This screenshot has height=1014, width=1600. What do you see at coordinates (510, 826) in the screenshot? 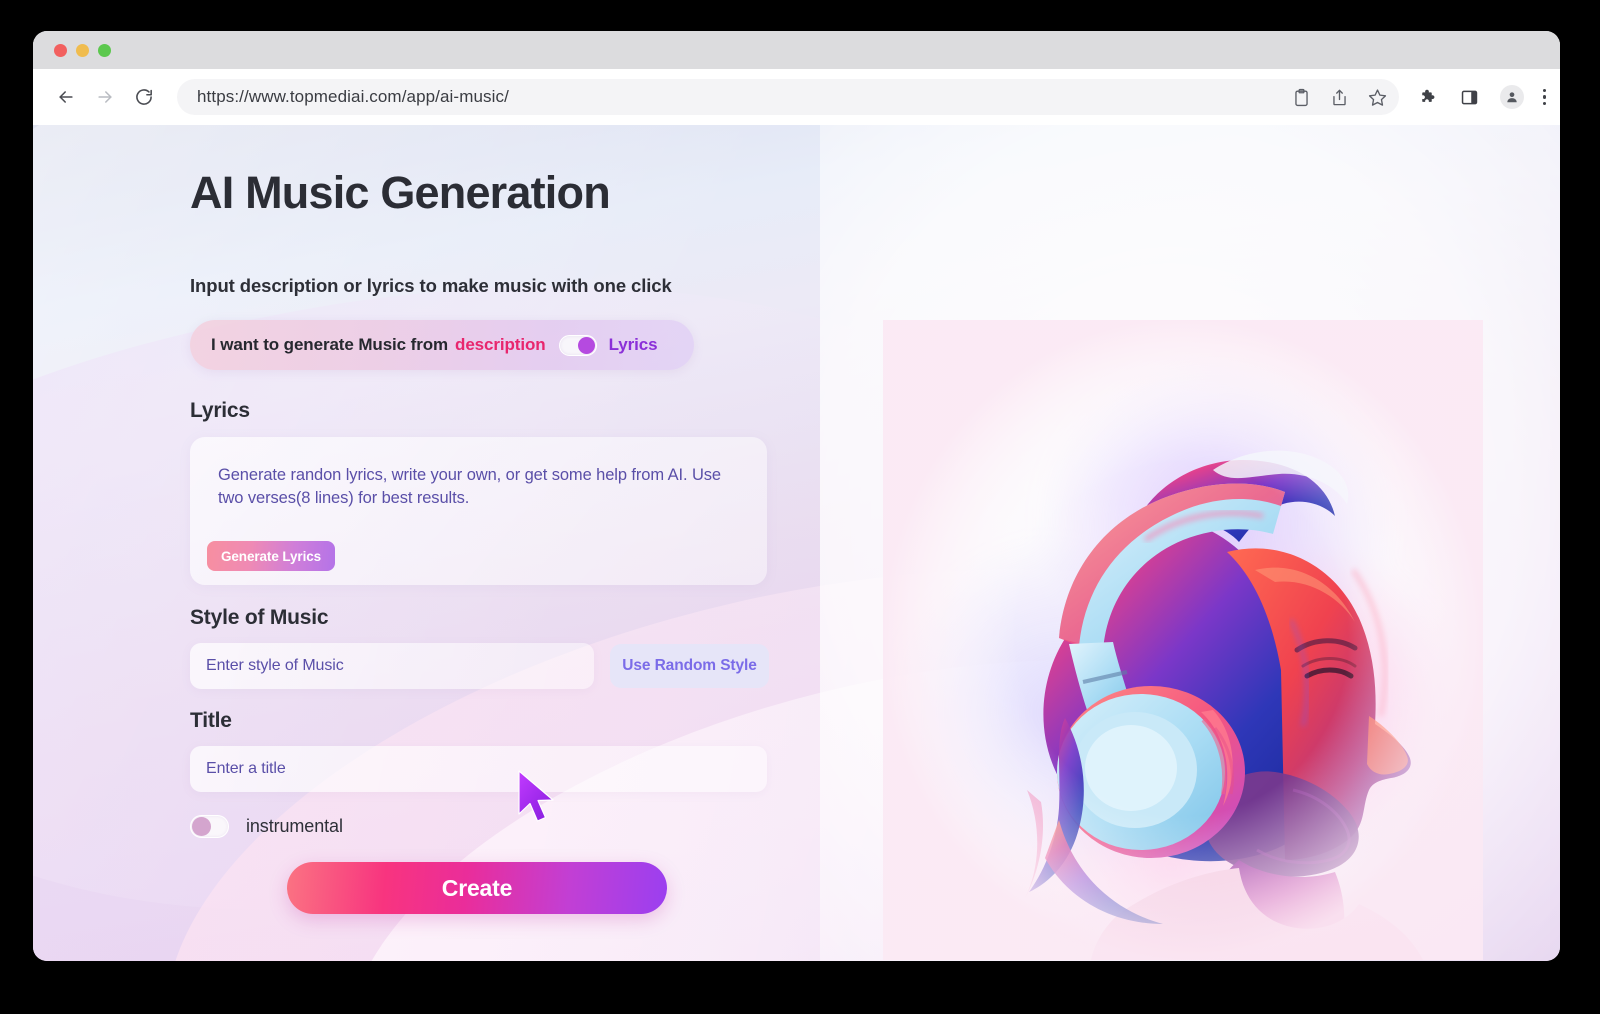
I see `instrumental-row: instrumental` at bounding box center [510, 826].